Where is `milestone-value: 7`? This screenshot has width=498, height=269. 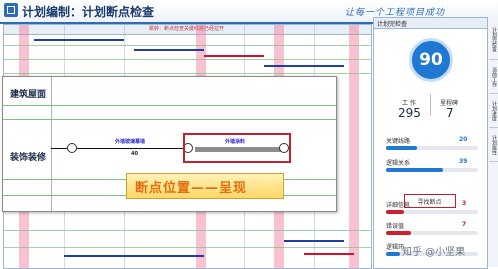 milestone-value: 7 is located at coordinates (450, 113).